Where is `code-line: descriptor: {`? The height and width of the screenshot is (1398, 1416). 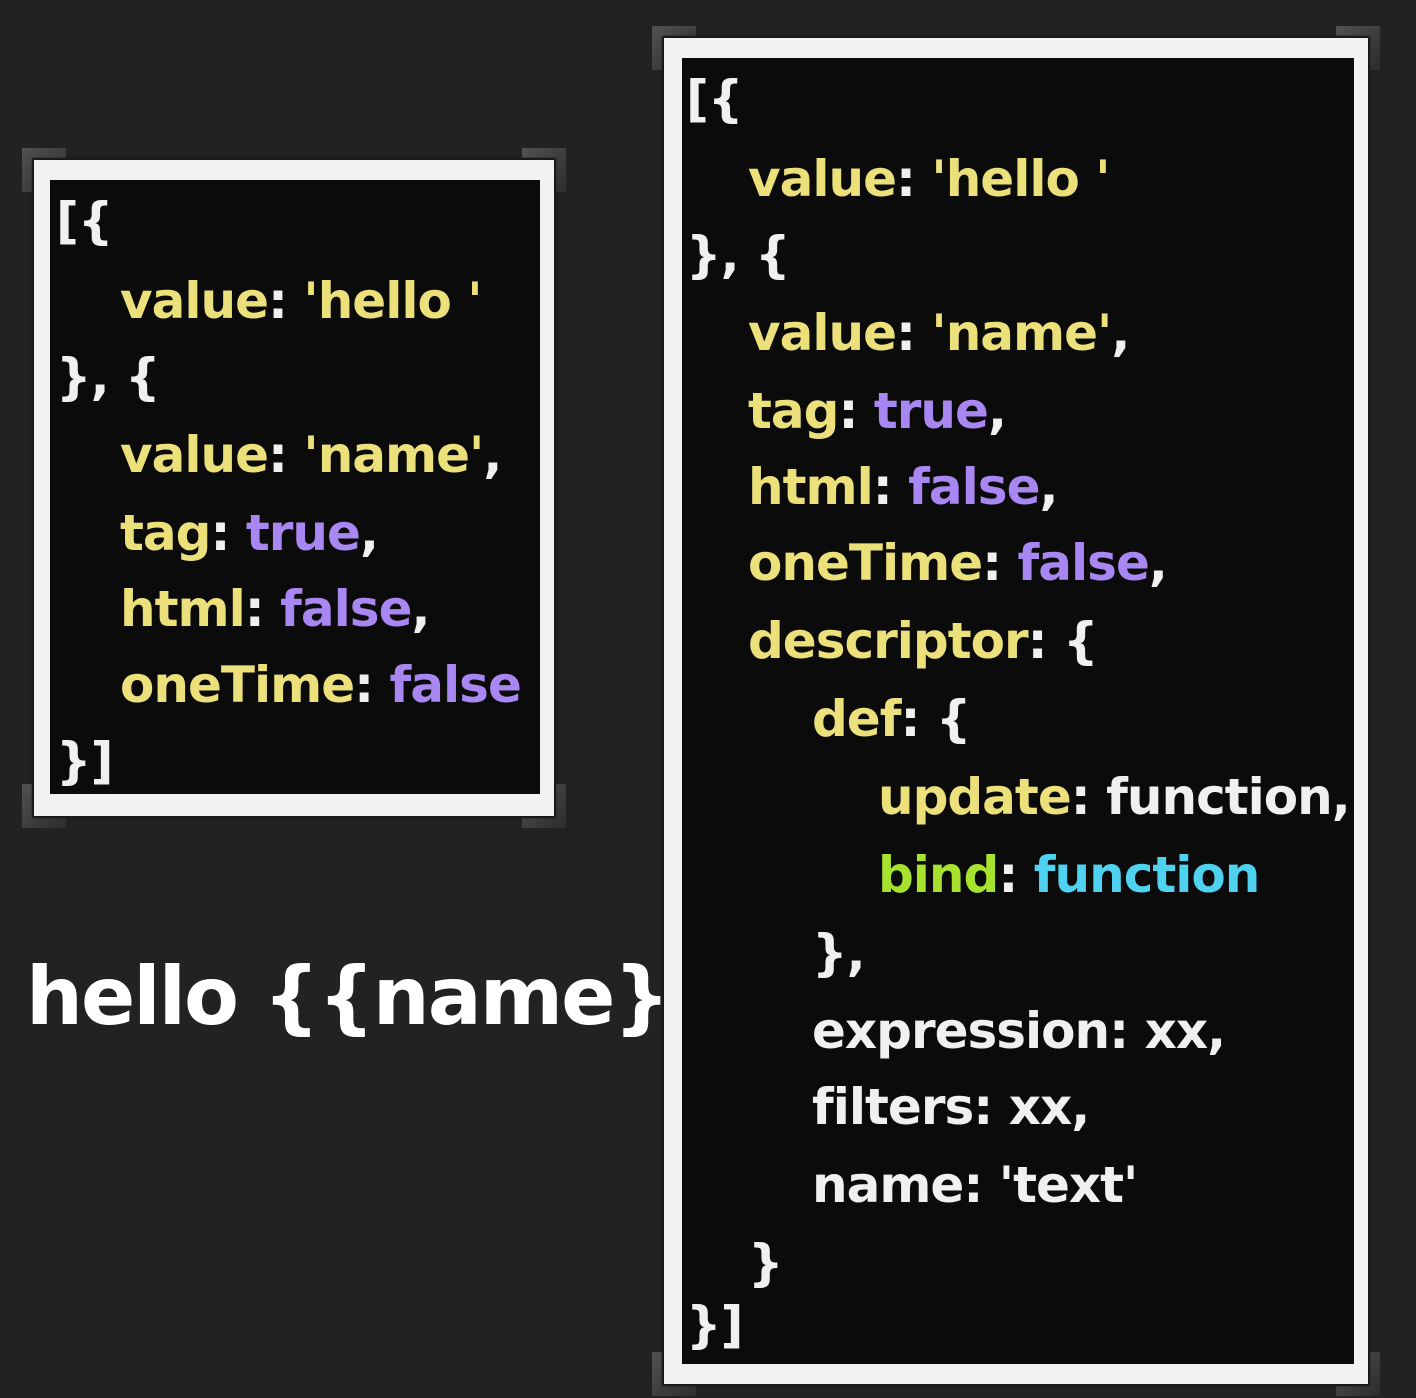 code-line: descriptor: { is located at coordinates (923, 641).